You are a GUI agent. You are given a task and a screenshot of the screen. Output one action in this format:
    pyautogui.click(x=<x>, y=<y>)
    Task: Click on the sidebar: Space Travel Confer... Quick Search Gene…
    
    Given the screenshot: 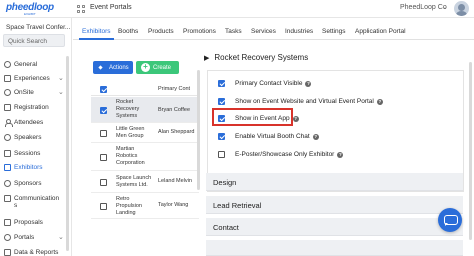 What is the action you would take?
    pyautogui.click(x=36, y=137)
    